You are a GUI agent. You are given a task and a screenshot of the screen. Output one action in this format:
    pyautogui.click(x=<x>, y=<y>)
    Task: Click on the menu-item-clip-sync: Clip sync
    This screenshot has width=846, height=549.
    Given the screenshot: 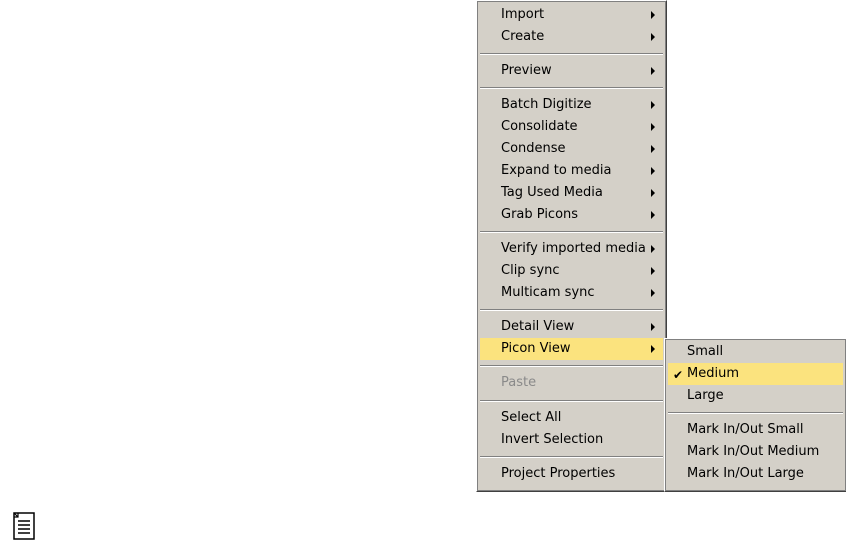 What is the action you would take?
    pyautogui.click(x=571, y=271)
    